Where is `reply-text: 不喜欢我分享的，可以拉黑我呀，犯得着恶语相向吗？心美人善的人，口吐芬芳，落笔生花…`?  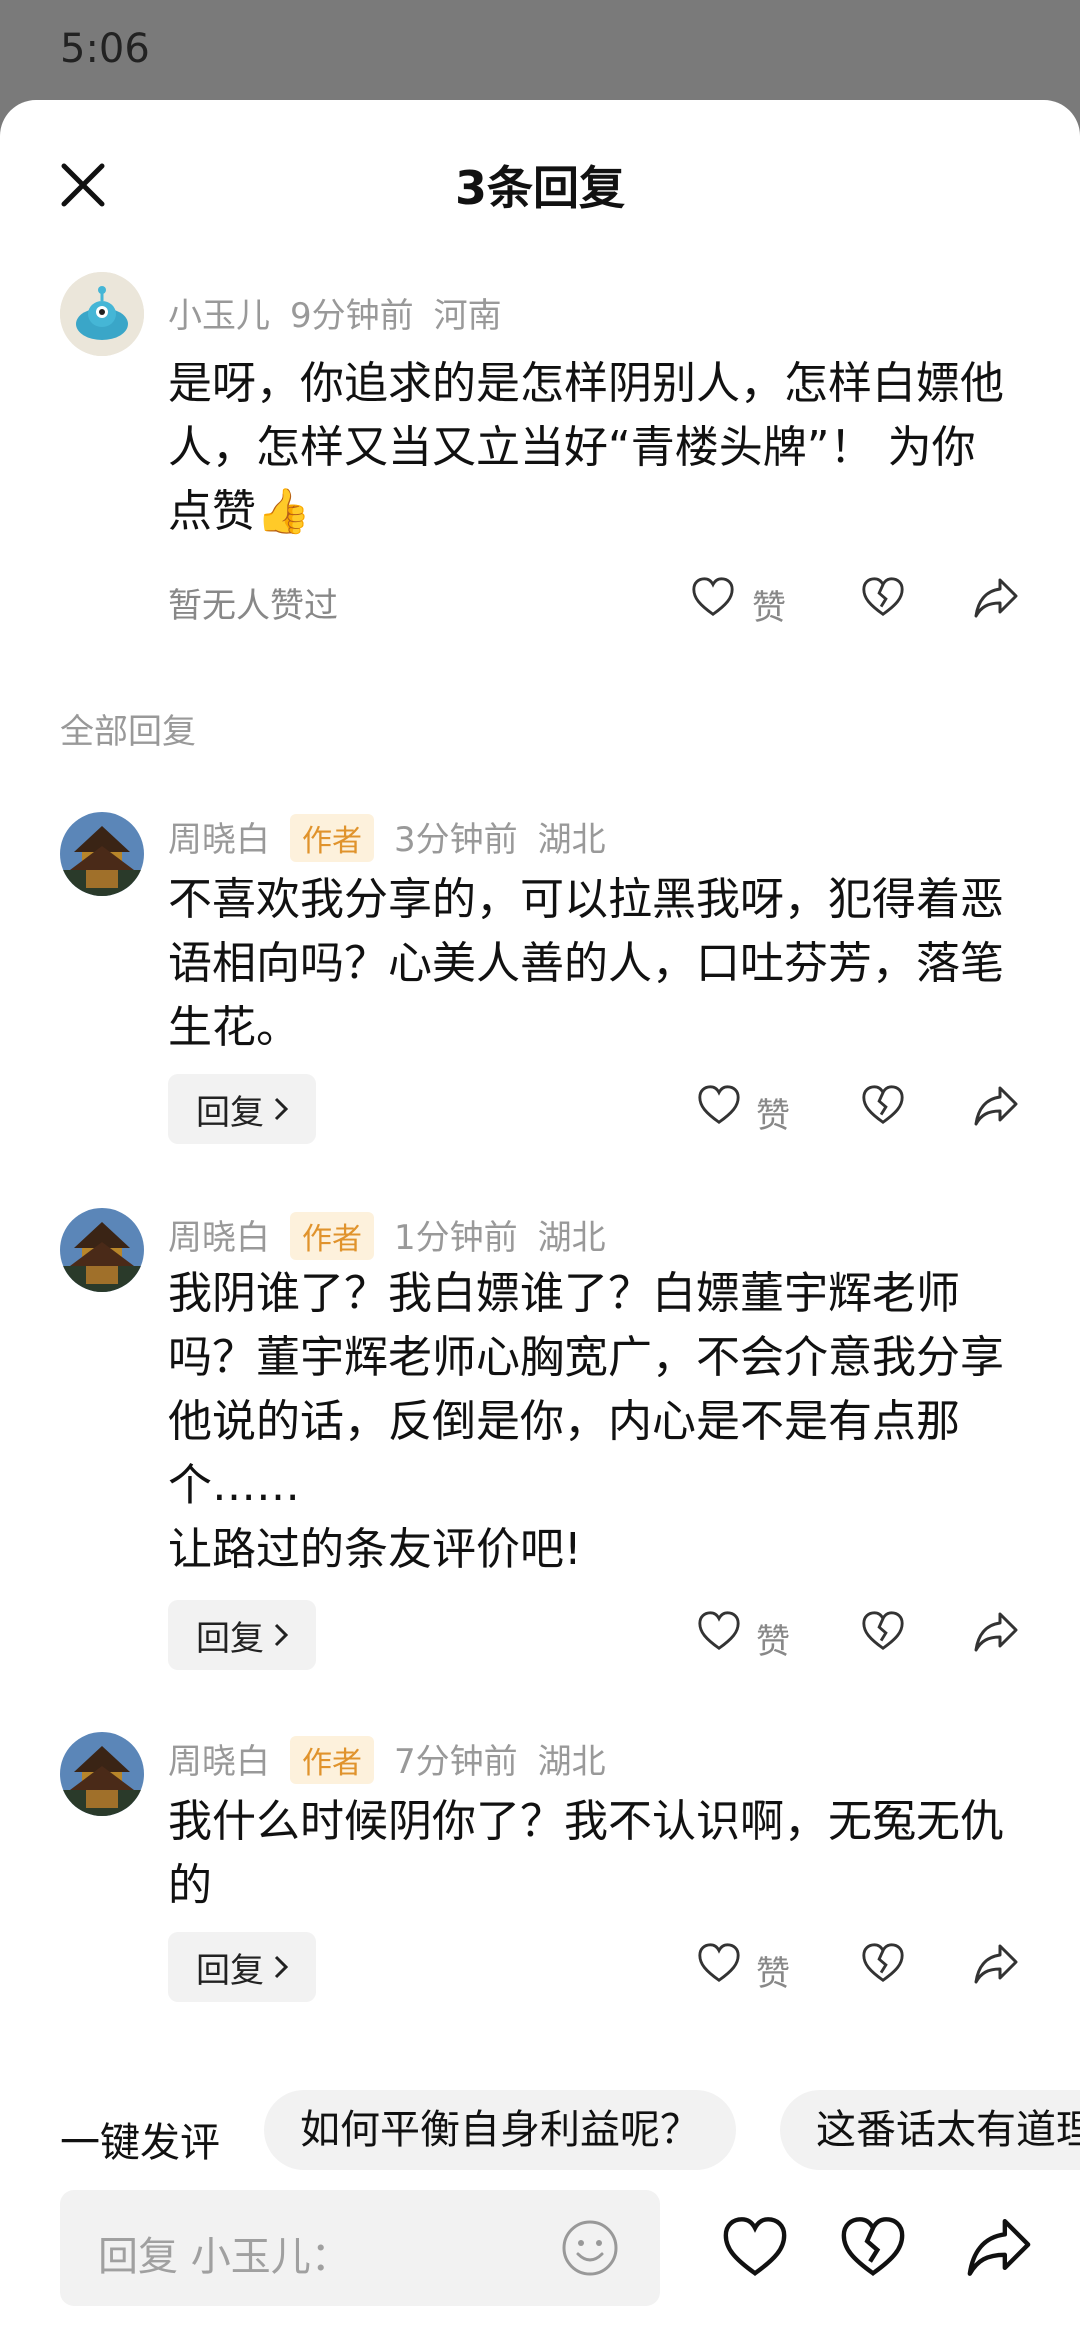
reply-text: 不喜欢我分享的，可以拉黑我呀，犯得着恶语相向吗？心美人善的人，口吐芬芳，落笔生花… is located at coordinates (586, 963).